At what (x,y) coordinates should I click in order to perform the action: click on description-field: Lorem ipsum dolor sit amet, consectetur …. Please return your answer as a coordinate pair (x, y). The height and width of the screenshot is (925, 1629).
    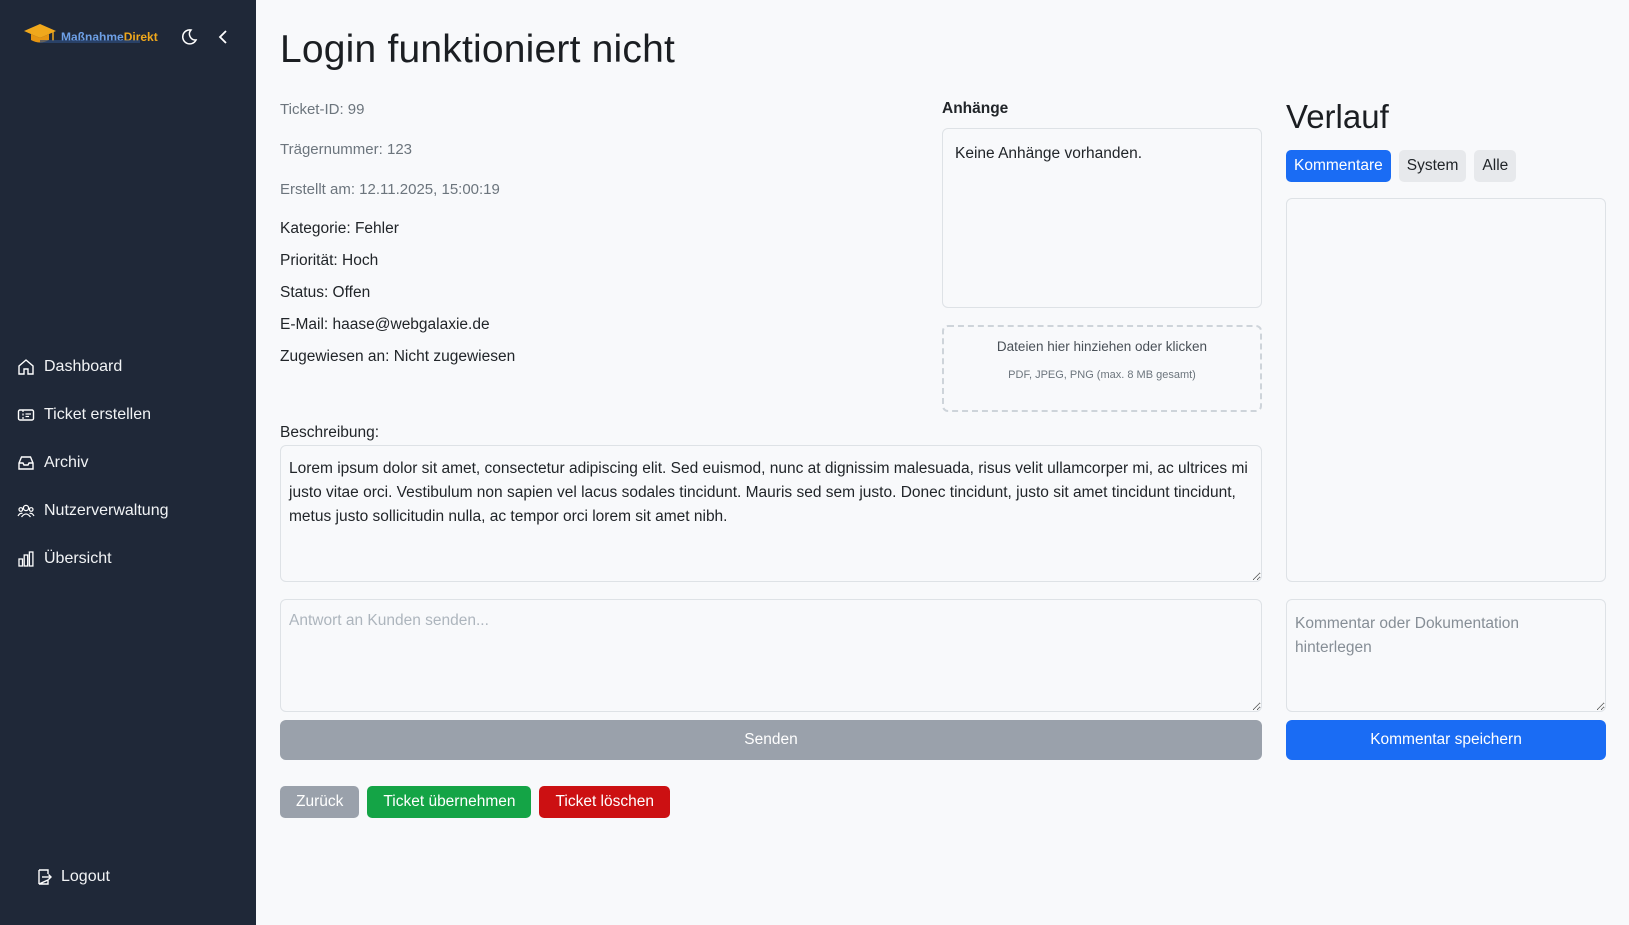
    Looking at the image, I should click on (771, 513).